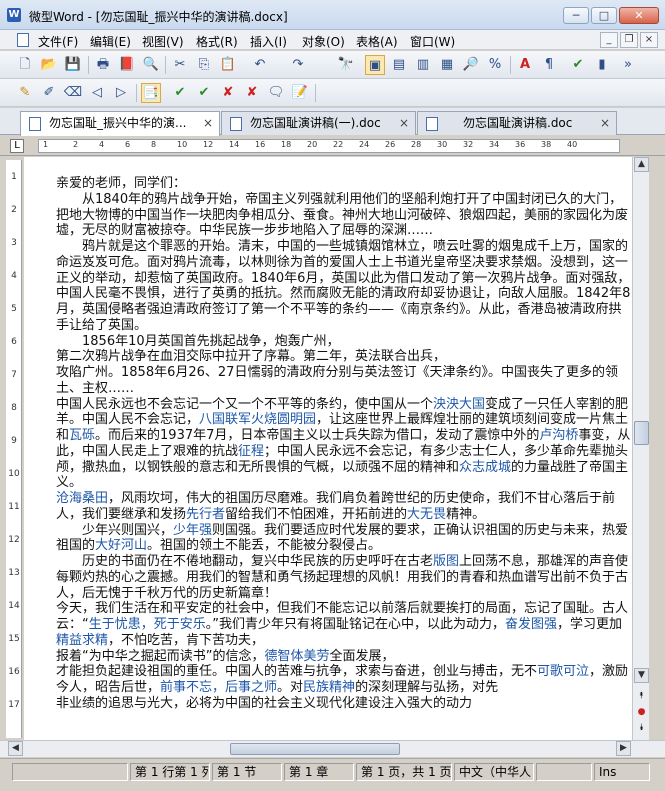 The image size is (665, 791). I want to click on edit-note-icon: ✐, so click(49, 93).